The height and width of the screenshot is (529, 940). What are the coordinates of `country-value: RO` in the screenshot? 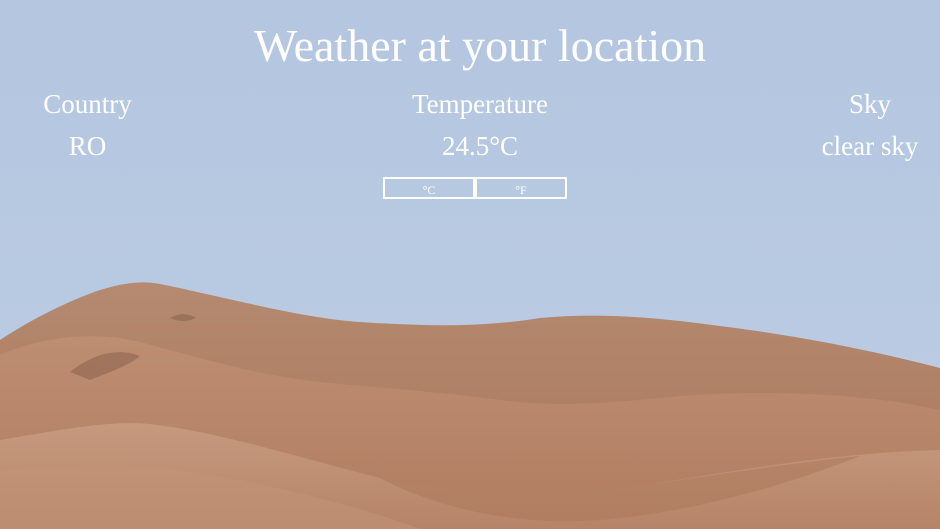 It's located at (87, 146).